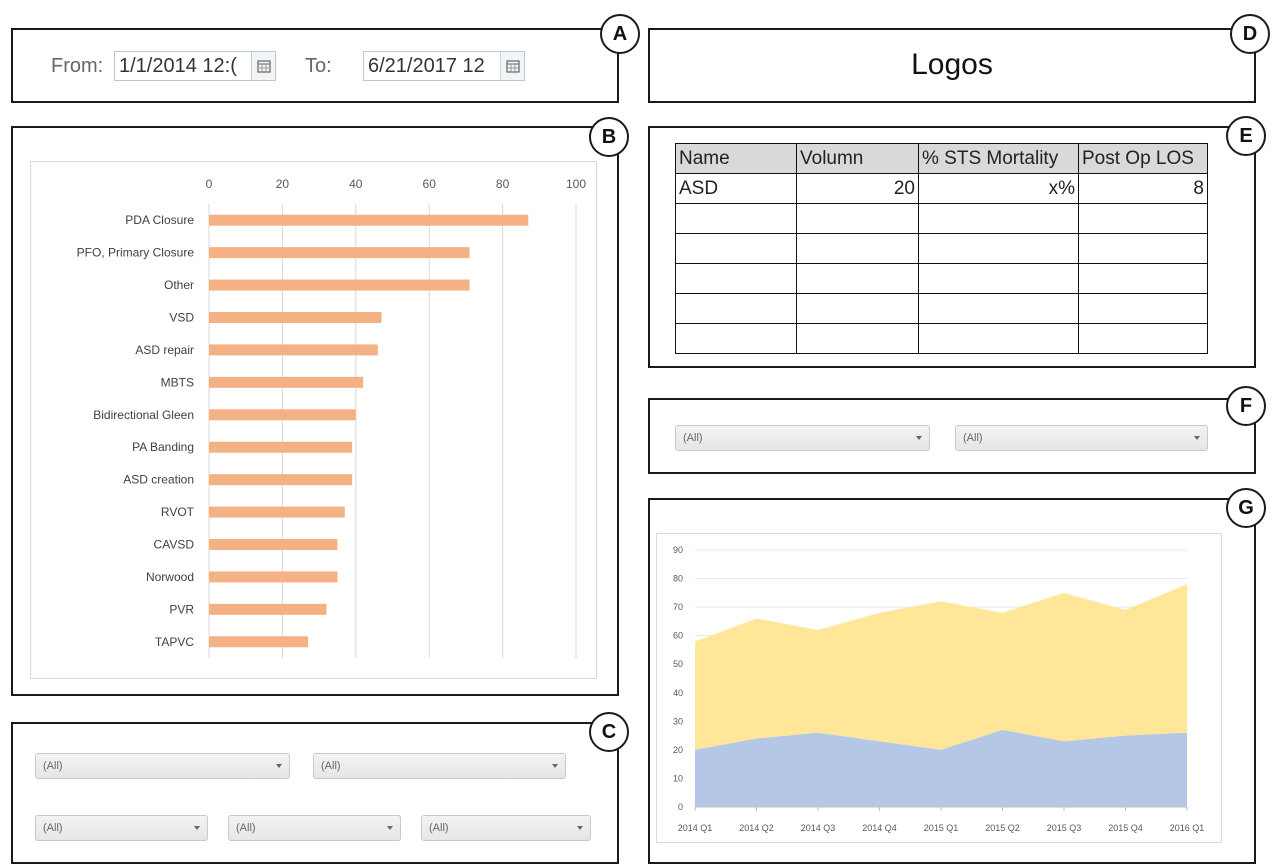 Image resolution: width=1276 pixels, height=867 pixels. I want to click on table-header-row: Name Volumn % STS Mortality Post Op LOS, so click(941, 158).